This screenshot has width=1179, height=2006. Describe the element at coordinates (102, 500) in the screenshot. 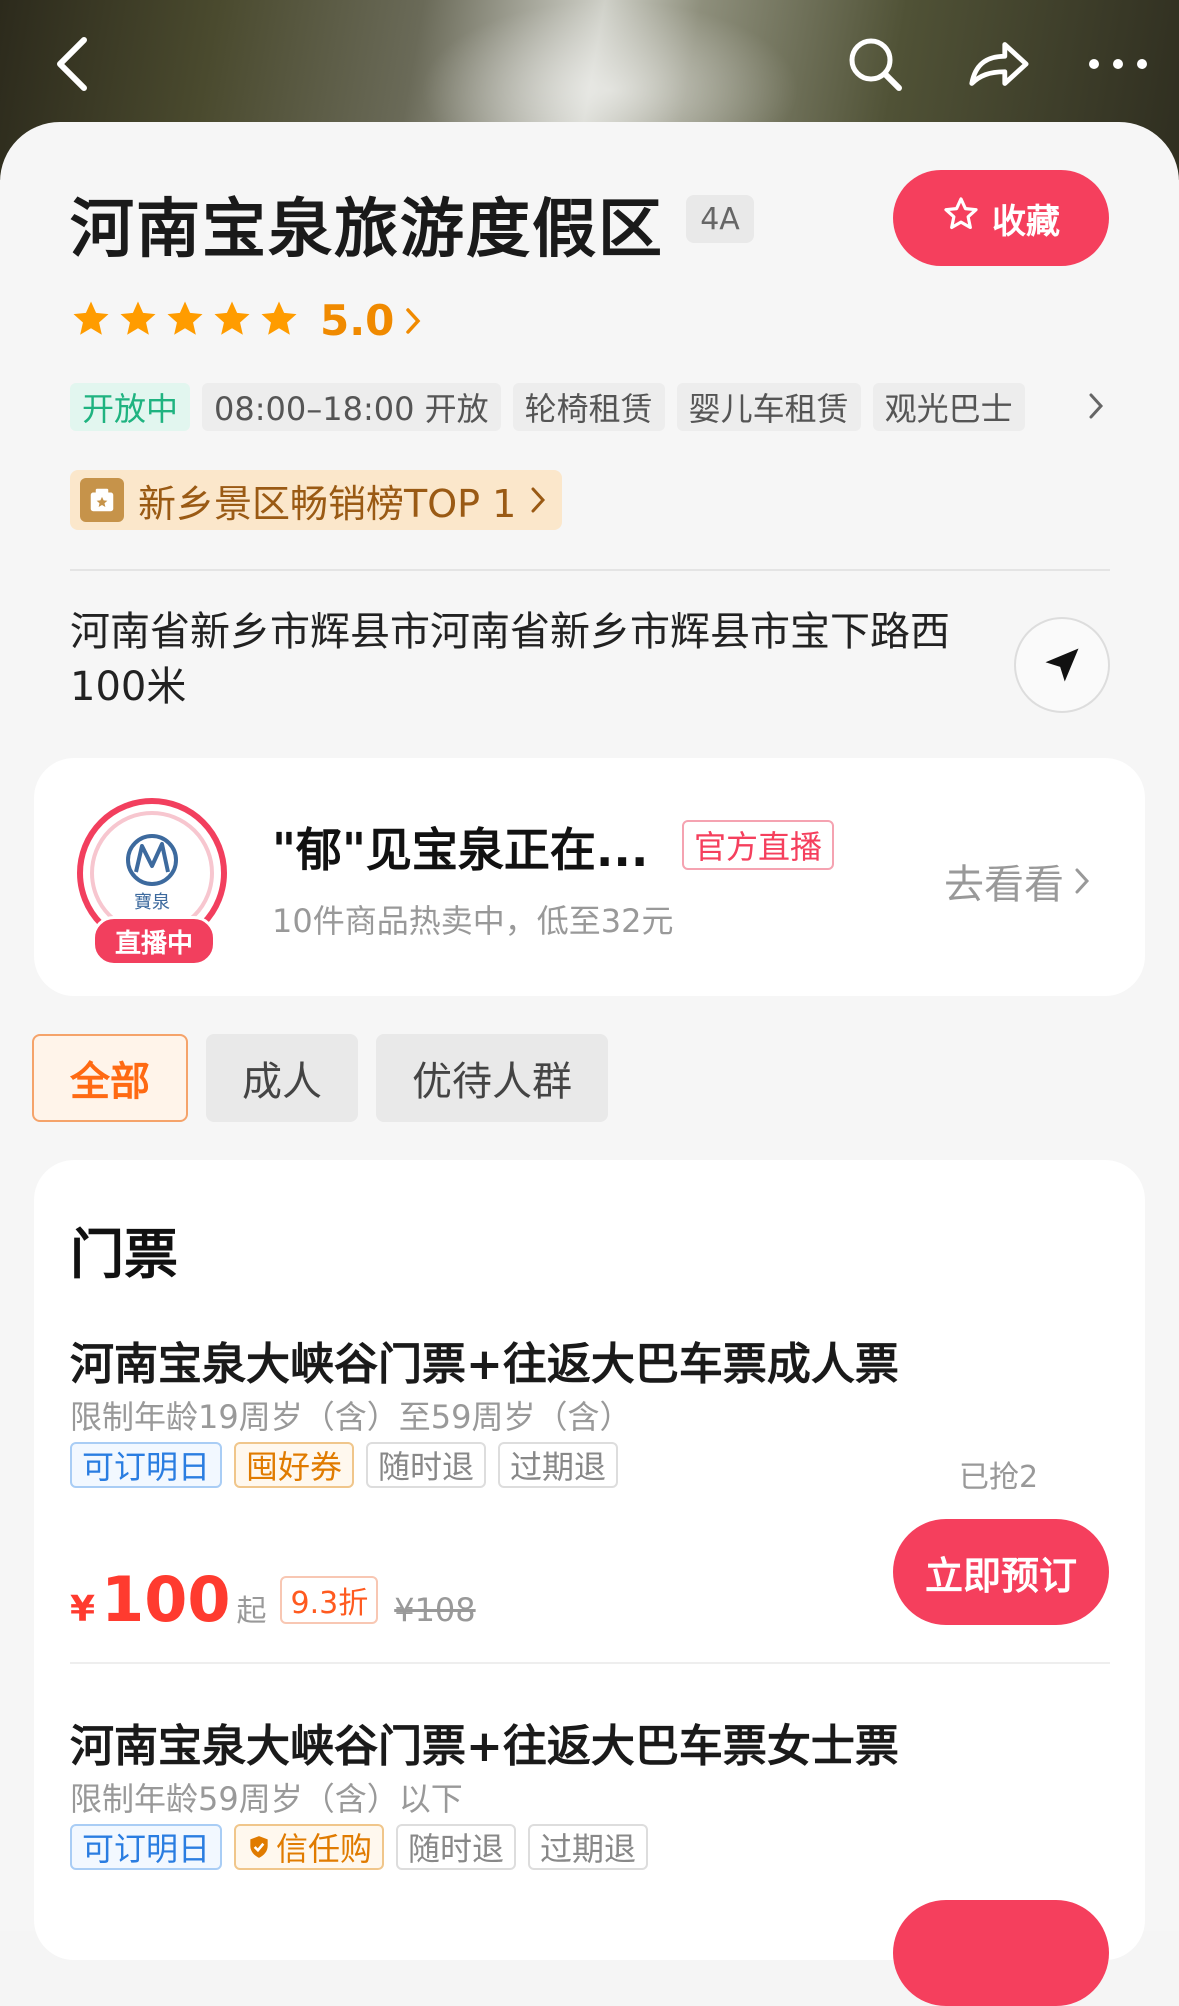

I see `trophy-icon` at that location.